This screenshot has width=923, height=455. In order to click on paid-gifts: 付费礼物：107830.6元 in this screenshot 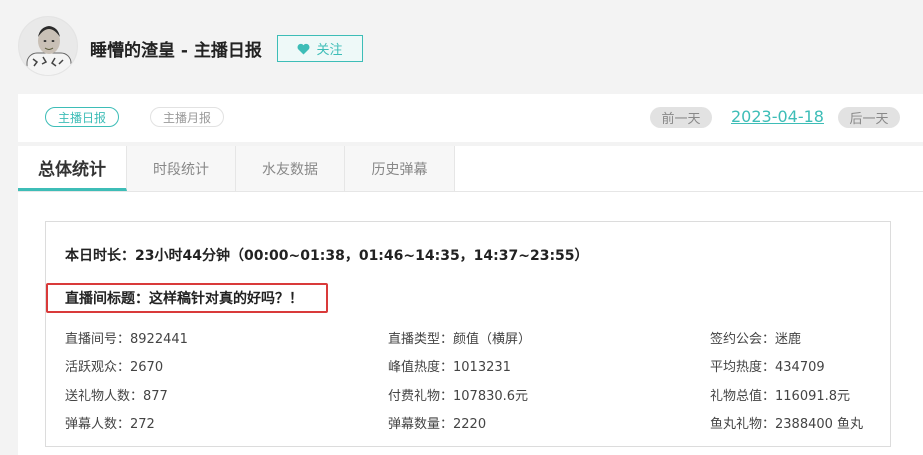, I will do `click(458, 396)`.